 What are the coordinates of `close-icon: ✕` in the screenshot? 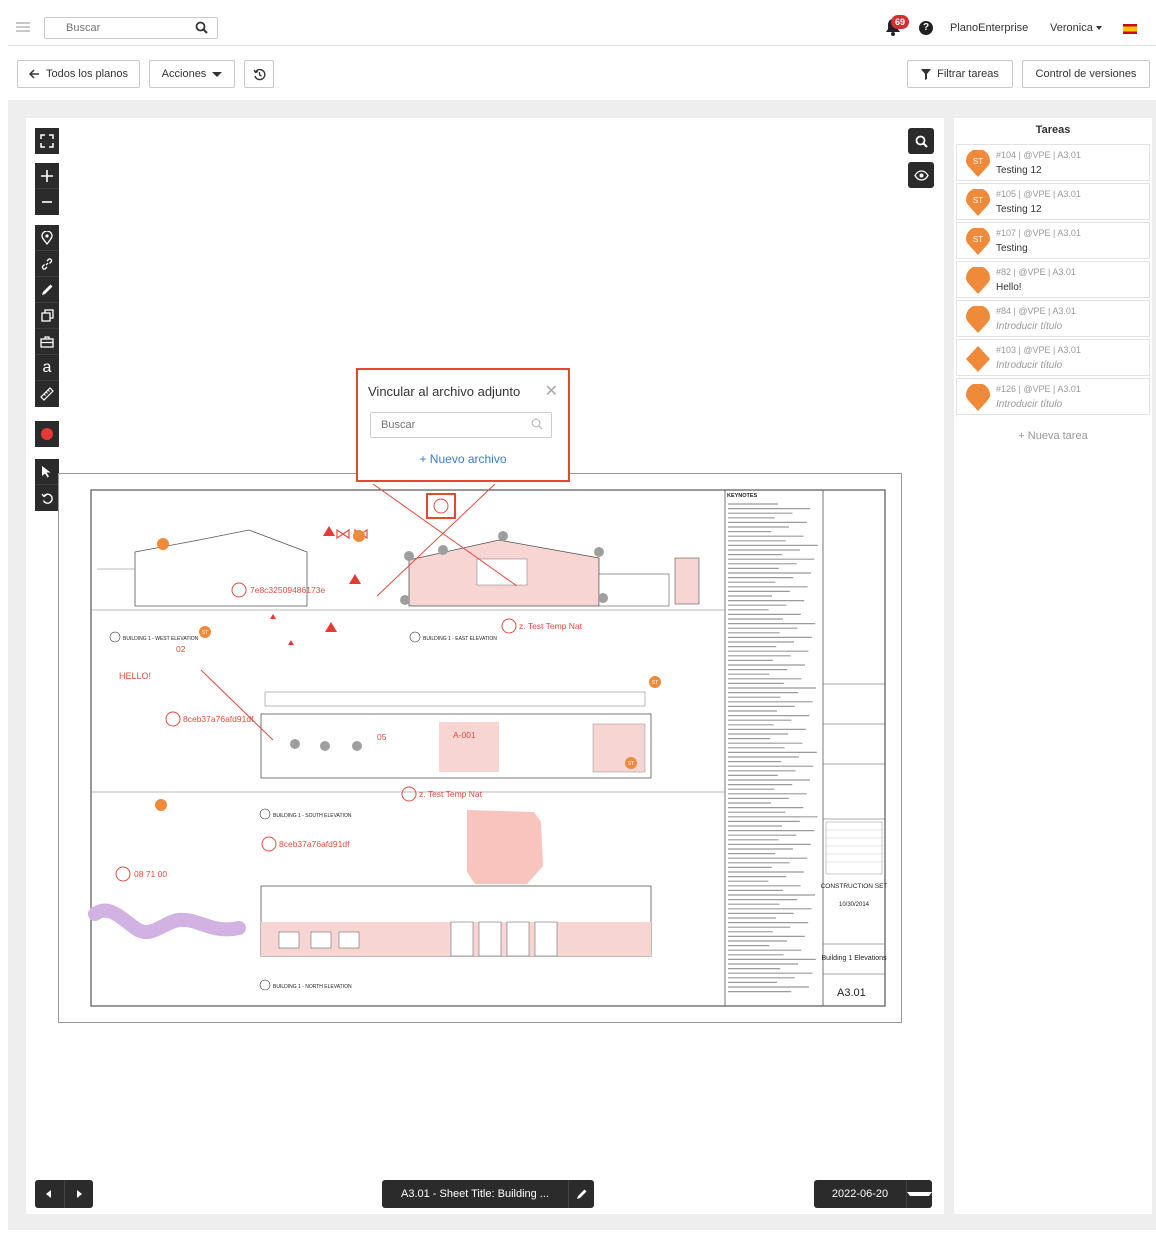 It's located at (551, 391).